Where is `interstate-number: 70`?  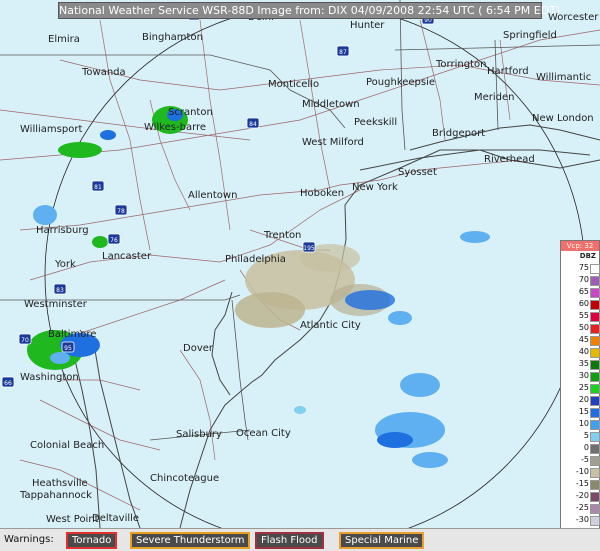
interstate-number: 70 is located at coordinates (25, 340).